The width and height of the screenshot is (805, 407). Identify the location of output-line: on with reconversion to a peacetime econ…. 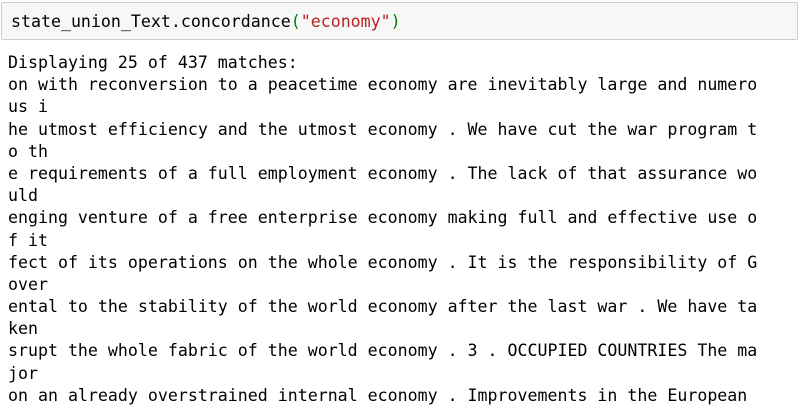
(383, 85).